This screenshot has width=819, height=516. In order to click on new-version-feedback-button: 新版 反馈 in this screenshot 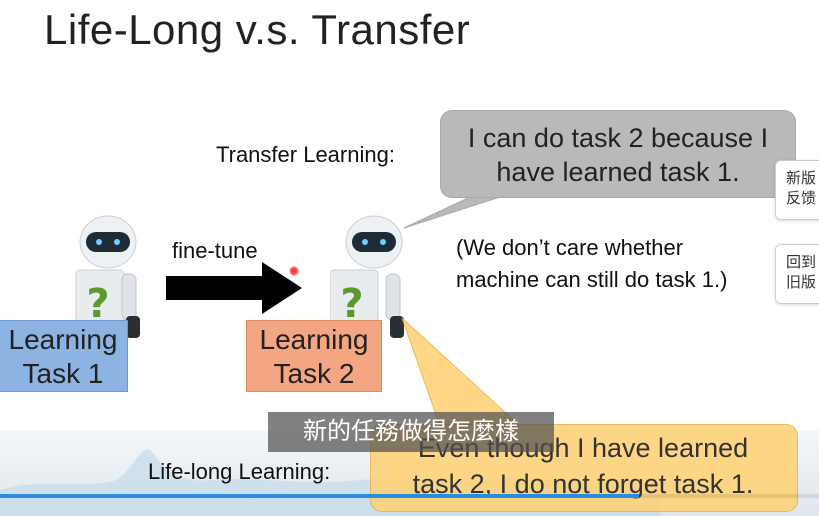, I will do `click(797, 190)`.